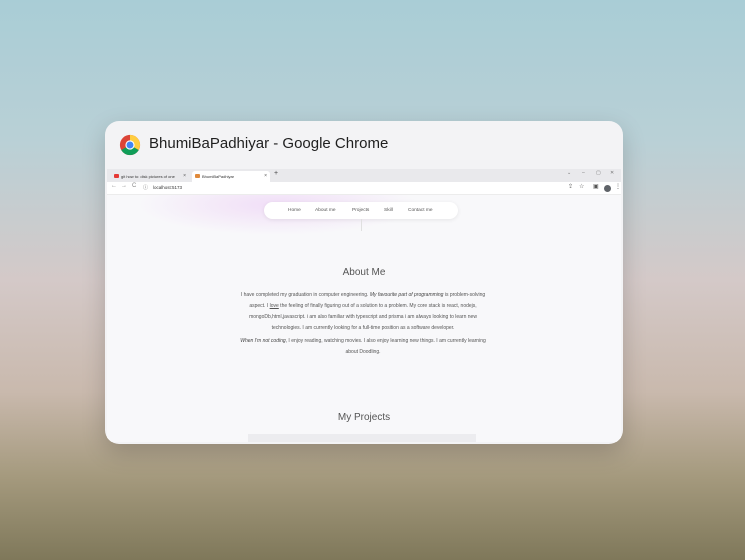 The height and width of the screenshot is (560, 745). I want to click on back-icon: ←, so click(114, 186).